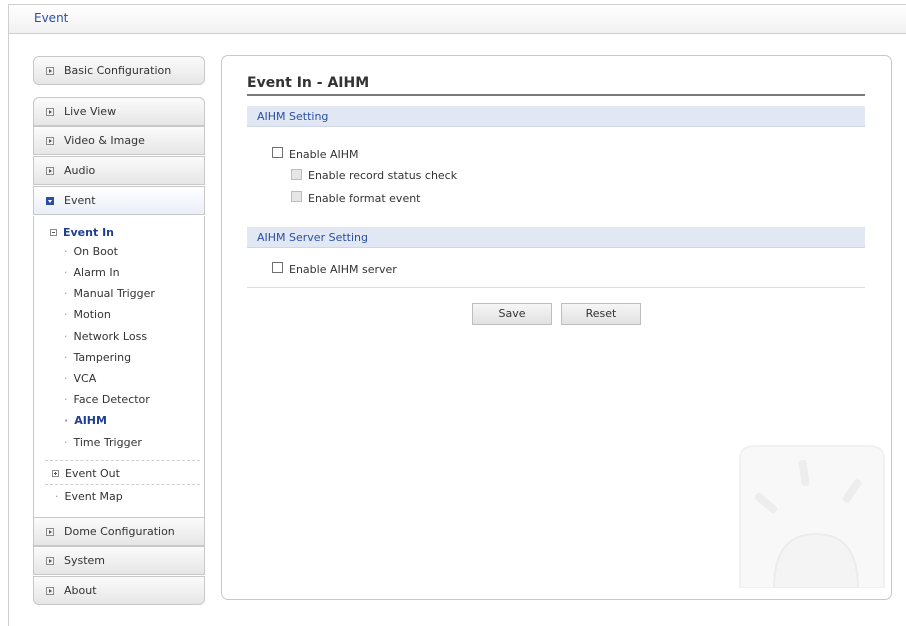 This screenshot has width=906, height=626. Describe the element at coordinates (107, 442) in the screenshot. I see `tree-item-label: Time Trigger` at that location.